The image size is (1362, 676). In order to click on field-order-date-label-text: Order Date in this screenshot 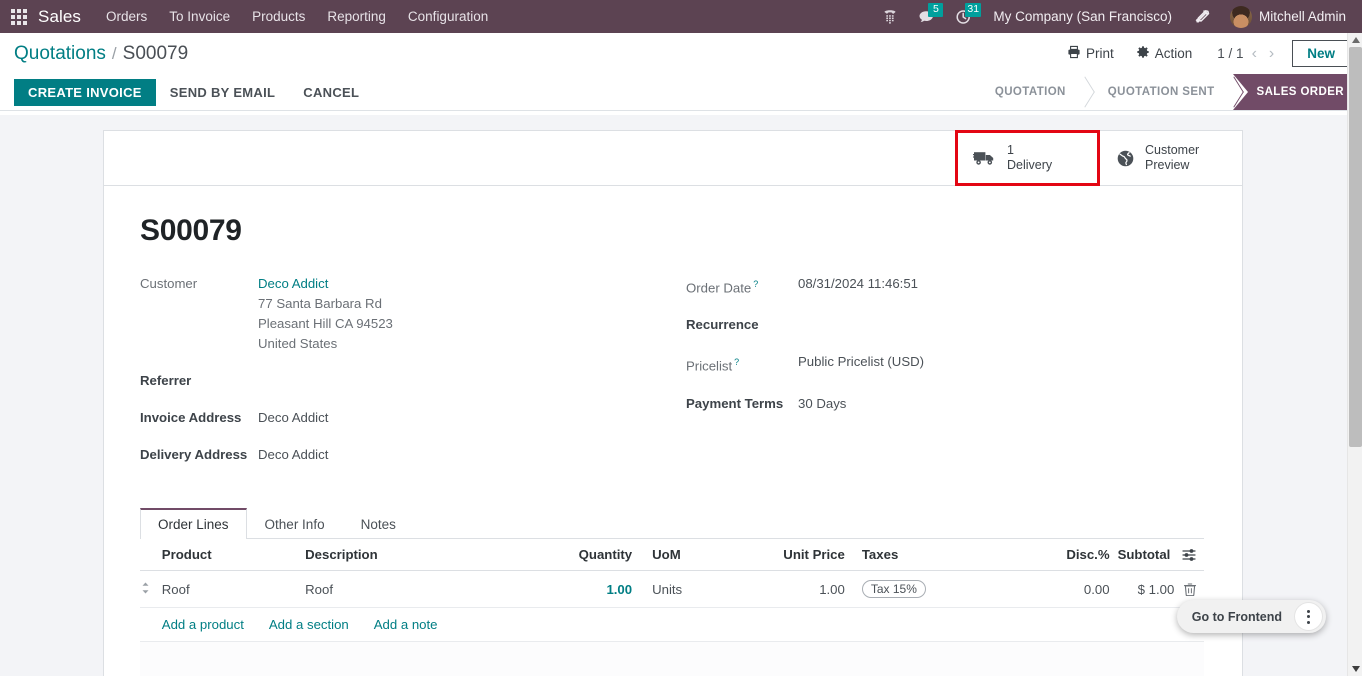, I will do `click(719, 288)`.